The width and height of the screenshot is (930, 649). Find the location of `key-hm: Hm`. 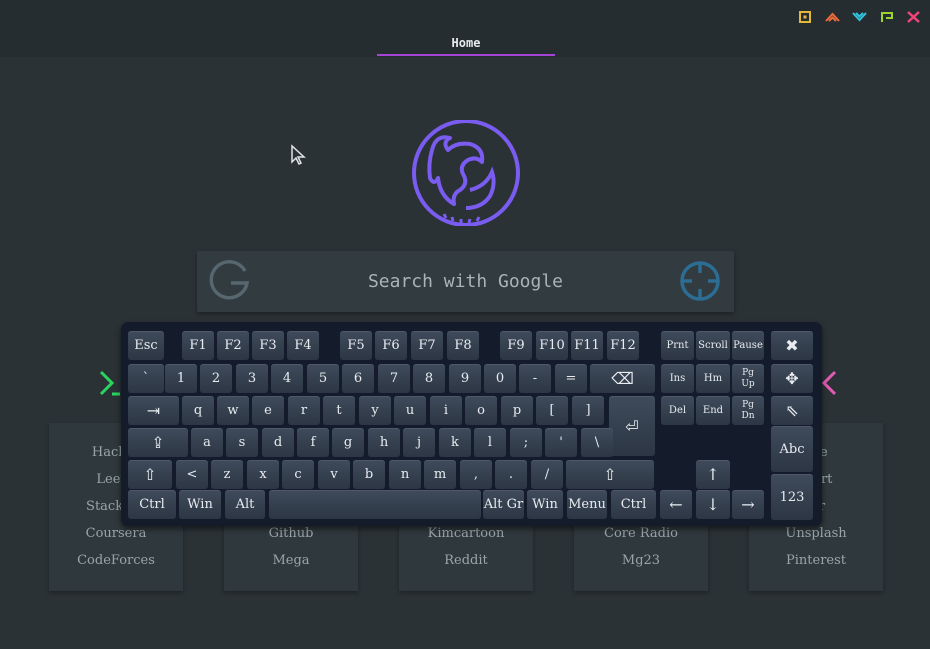

key-hm: Hm is located at coordinates (713, 378).